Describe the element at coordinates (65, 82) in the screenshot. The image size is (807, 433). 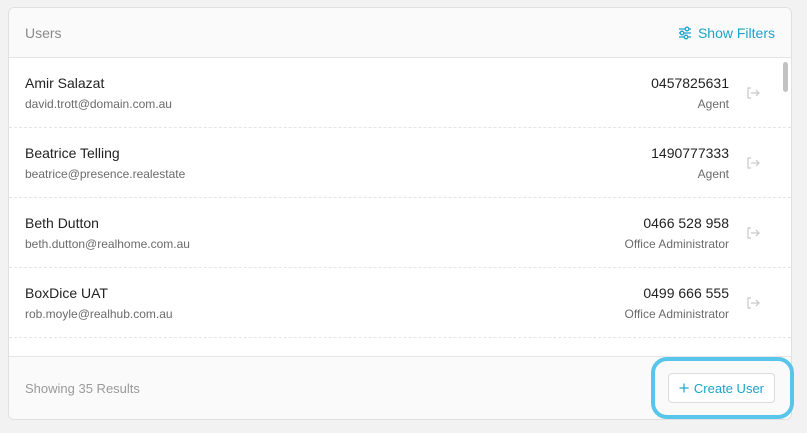
I see `user-name: Amir Salazat` at that location.